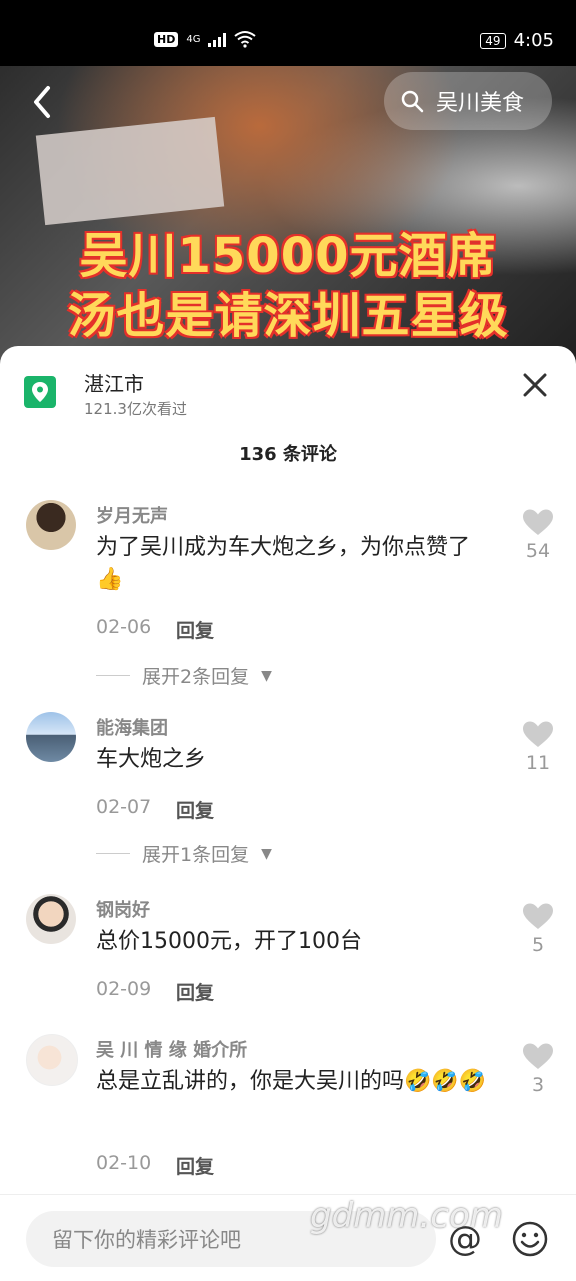 The image size is (576, 1281). I want to click on like-count: 5, so click(538, 945).